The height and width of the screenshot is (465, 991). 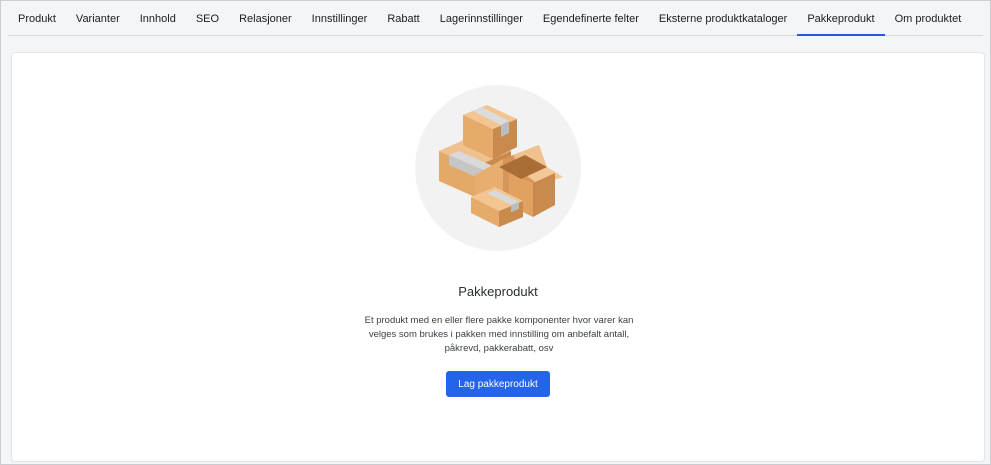 What do you see at coordinates (498, 168) in the screenshot?
I see `boxes-illustration` at bounding box center [498, 168].